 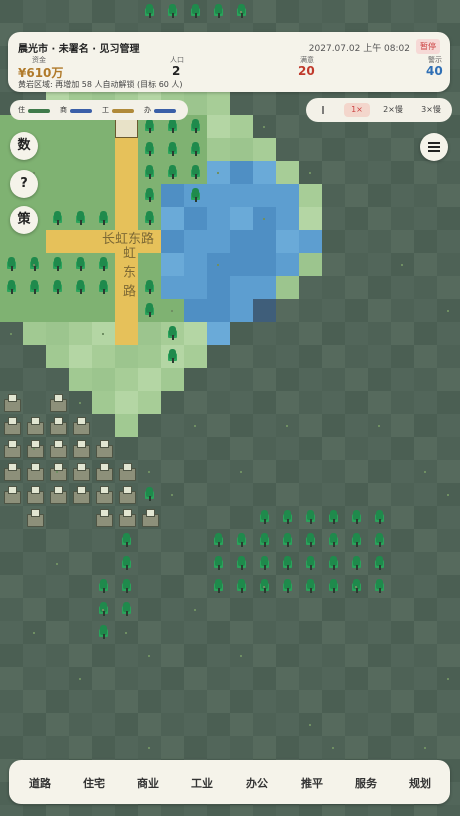 I want to click on deep-water-tile, so click(x=264, y=310).